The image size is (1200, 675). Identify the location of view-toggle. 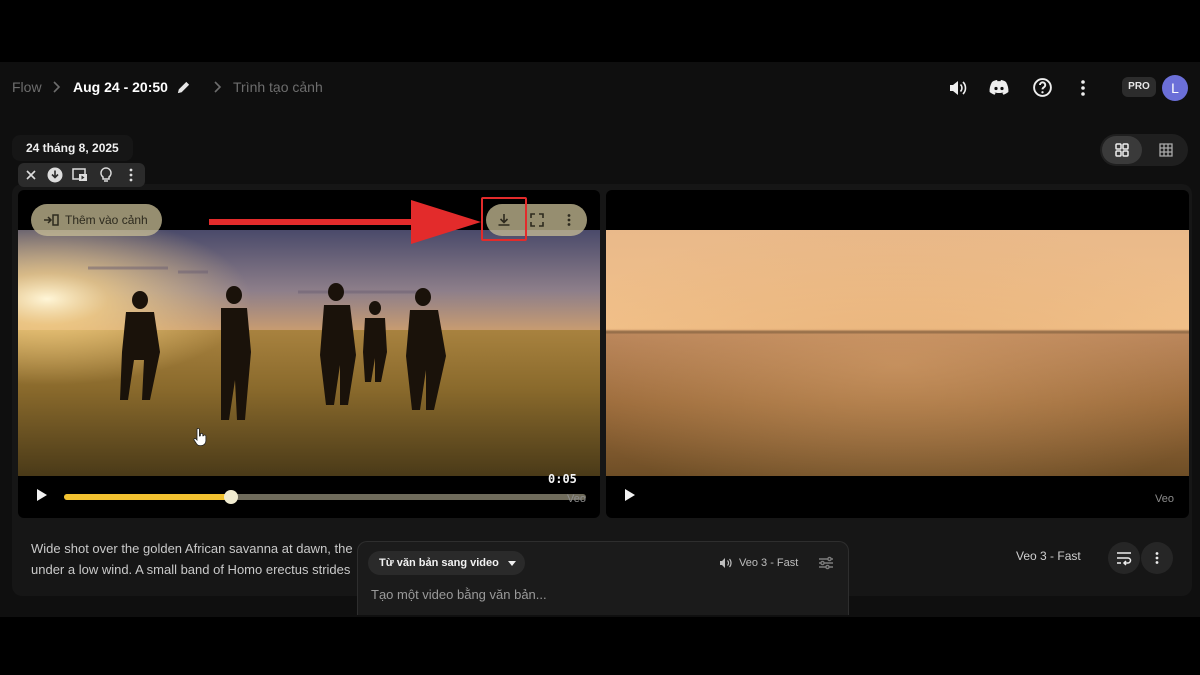
(1144, 150).